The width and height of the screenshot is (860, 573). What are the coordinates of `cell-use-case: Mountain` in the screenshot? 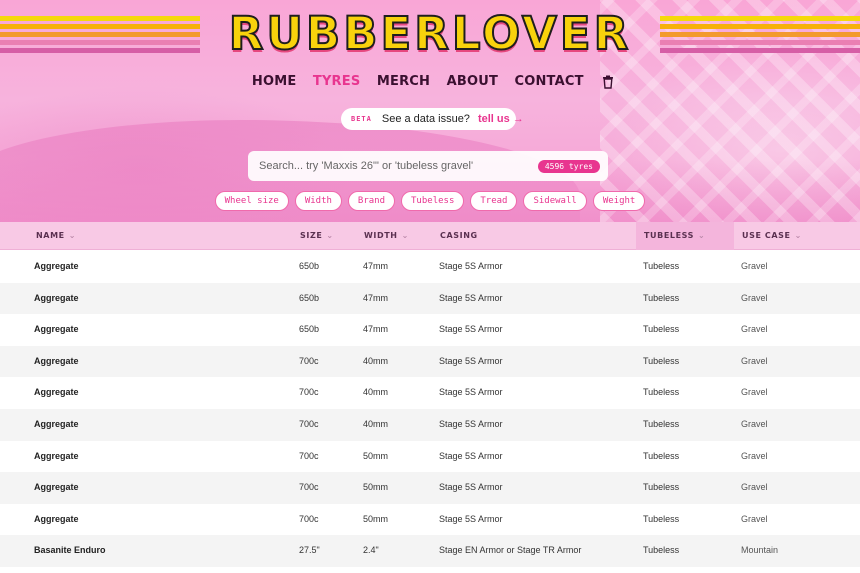 It's located at (760, 550).